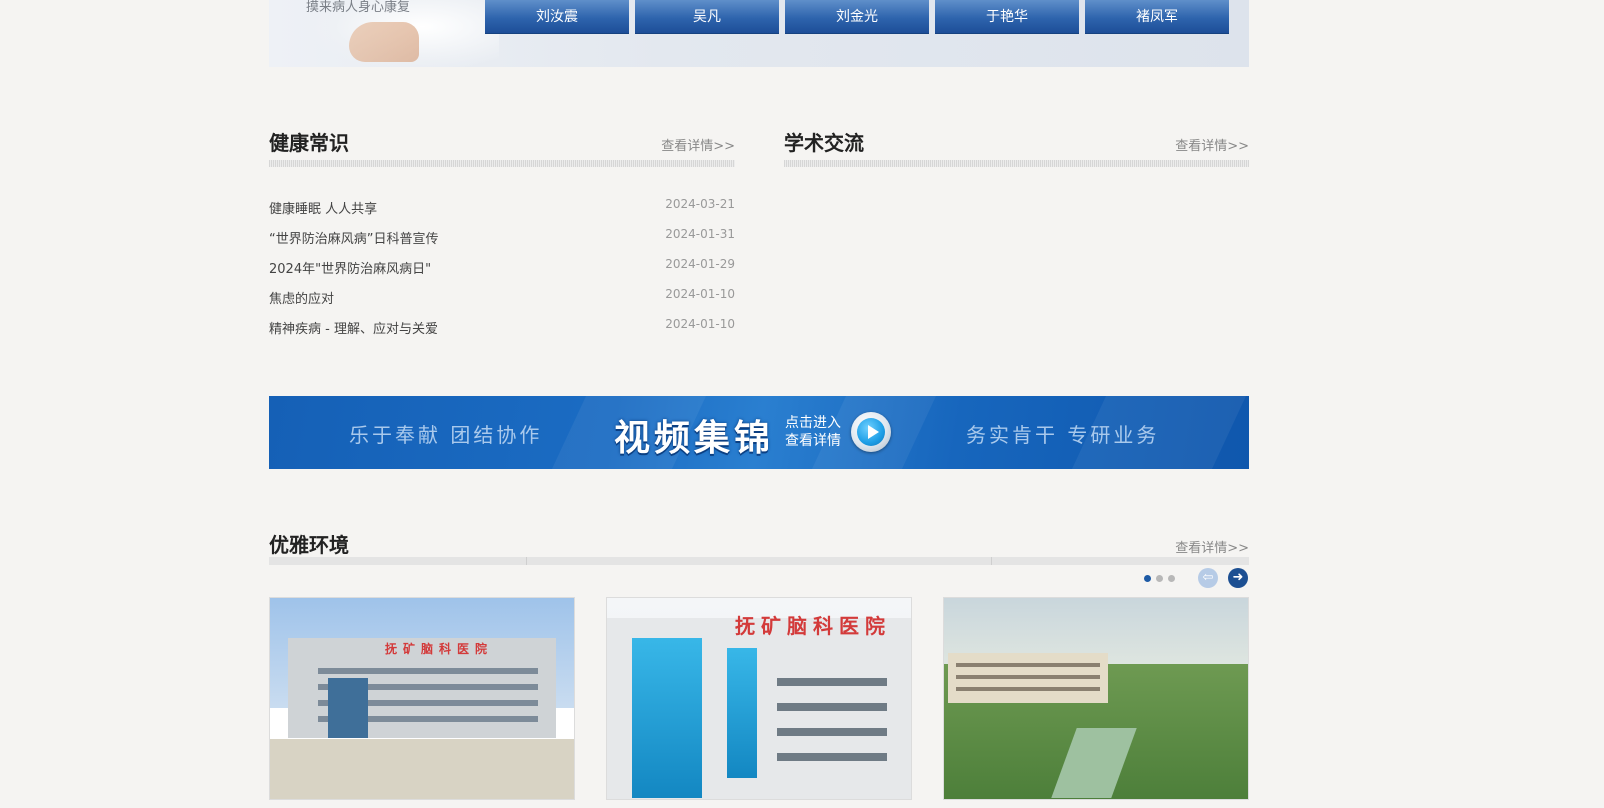 This screenshot has height=808, width=1604. I want to click on doctor-button-3: 刘金光, so click(857, 17).